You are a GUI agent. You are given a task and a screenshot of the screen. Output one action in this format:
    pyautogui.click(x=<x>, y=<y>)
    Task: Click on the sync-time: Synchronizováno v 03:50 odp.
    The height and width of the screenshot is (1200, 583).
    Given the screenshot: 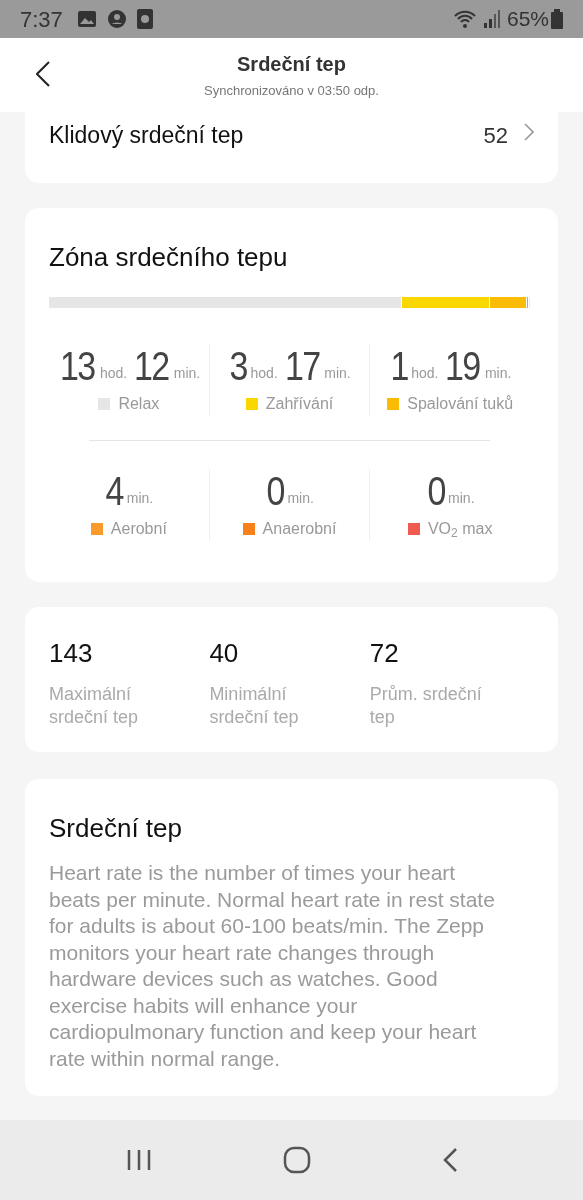 What is the action you would take?
    pyautogui.click(x=291, y=91)
    